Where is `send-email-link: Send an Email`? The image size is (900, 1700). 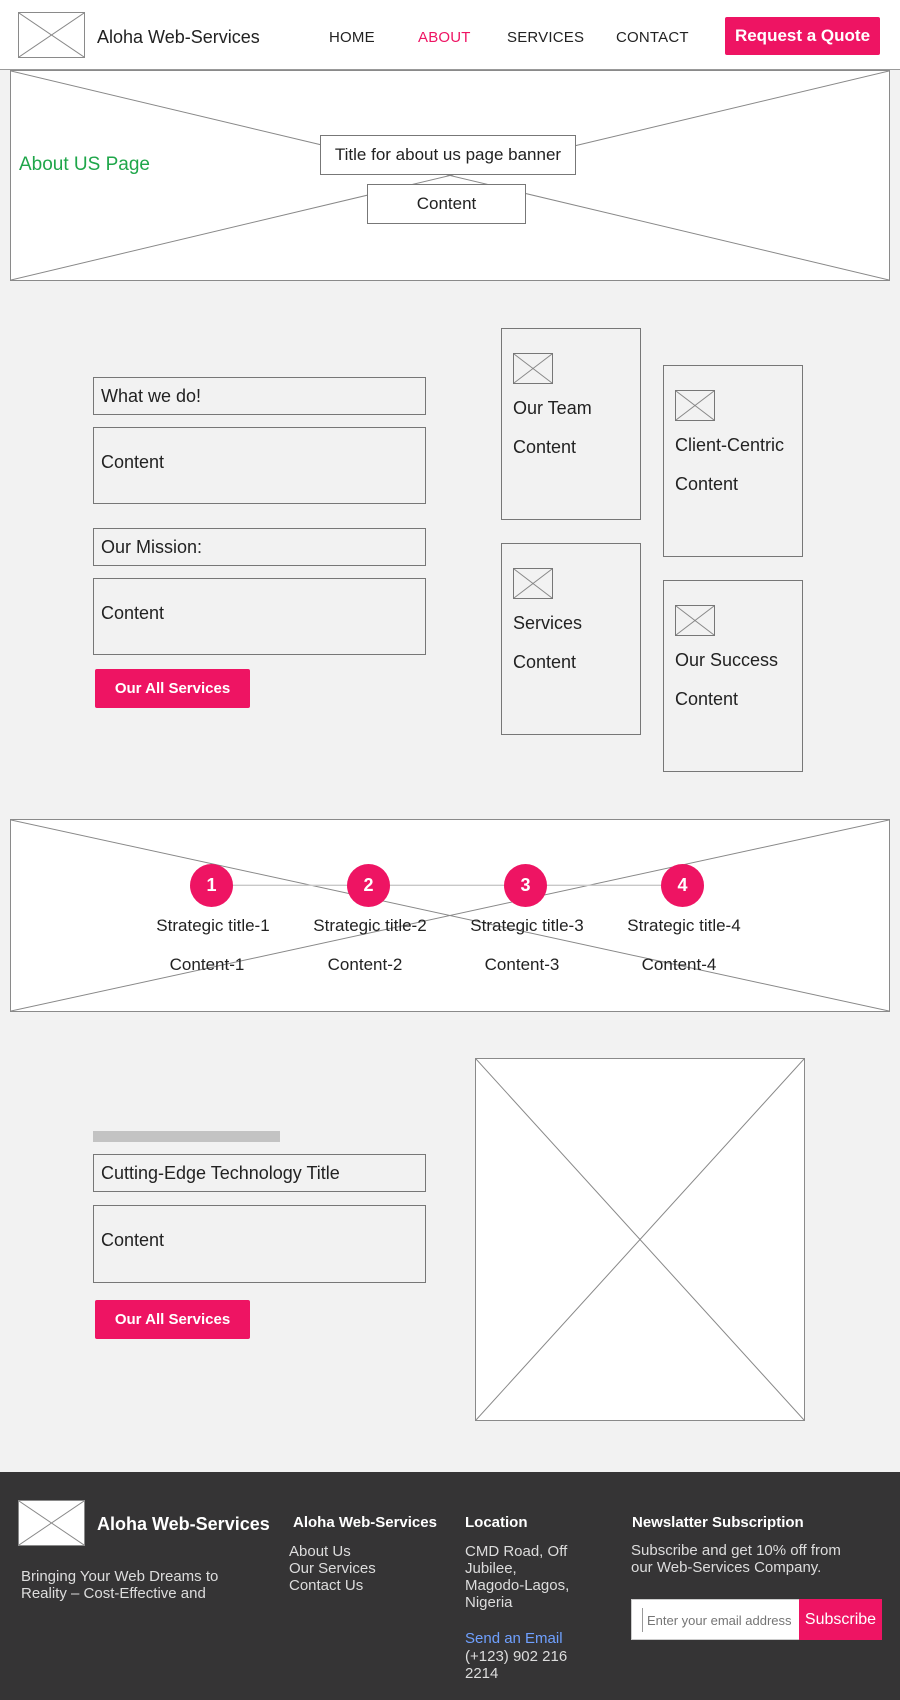 send-email-link: Send an Email is located at coordinates (514, 1638).